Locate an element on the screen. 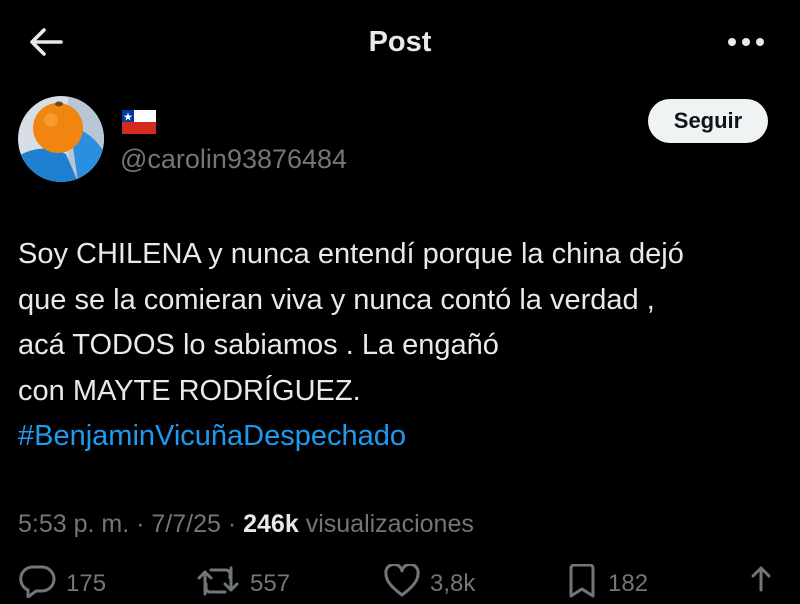 This screenshot has width=800, height=604. like-button: 3,8k is located at coordinates (429, 584).